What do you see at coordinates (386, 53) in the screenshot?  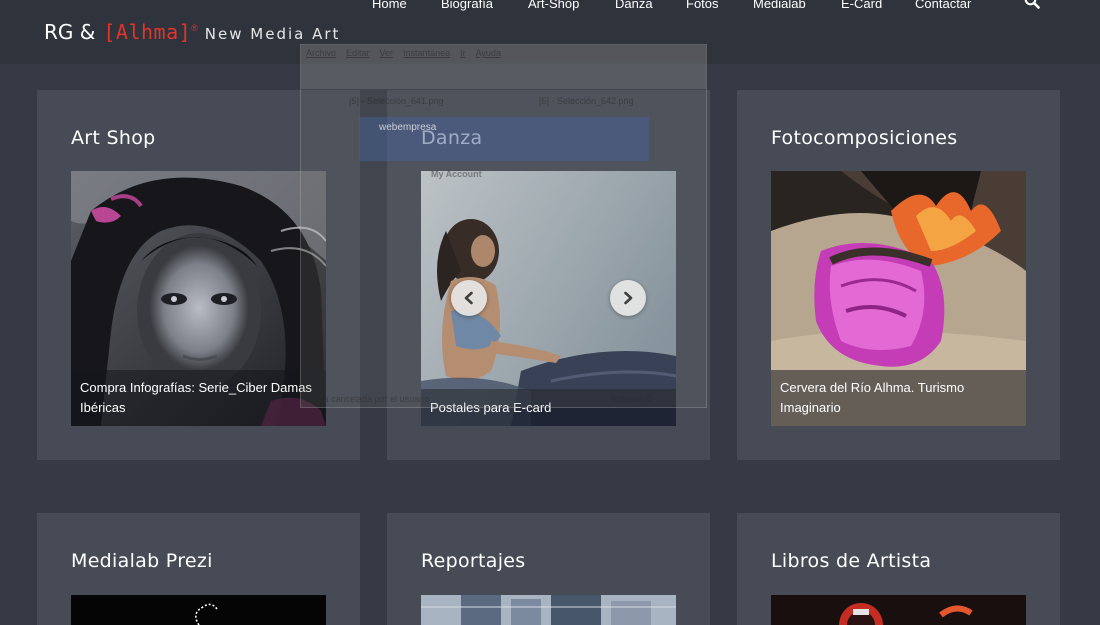 I see `ghost-menu-ver: Ver` at bounding box center [386, 53].